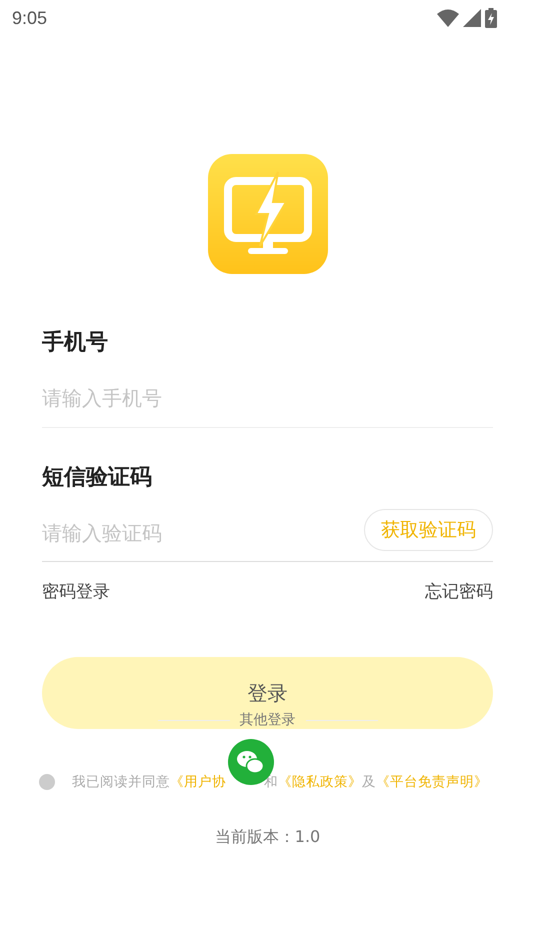  What do you see at coordinates (121, 782) in the screenshot?
I see `agreement-text: 我已阅读并同意` at bounding box center [121, 782].